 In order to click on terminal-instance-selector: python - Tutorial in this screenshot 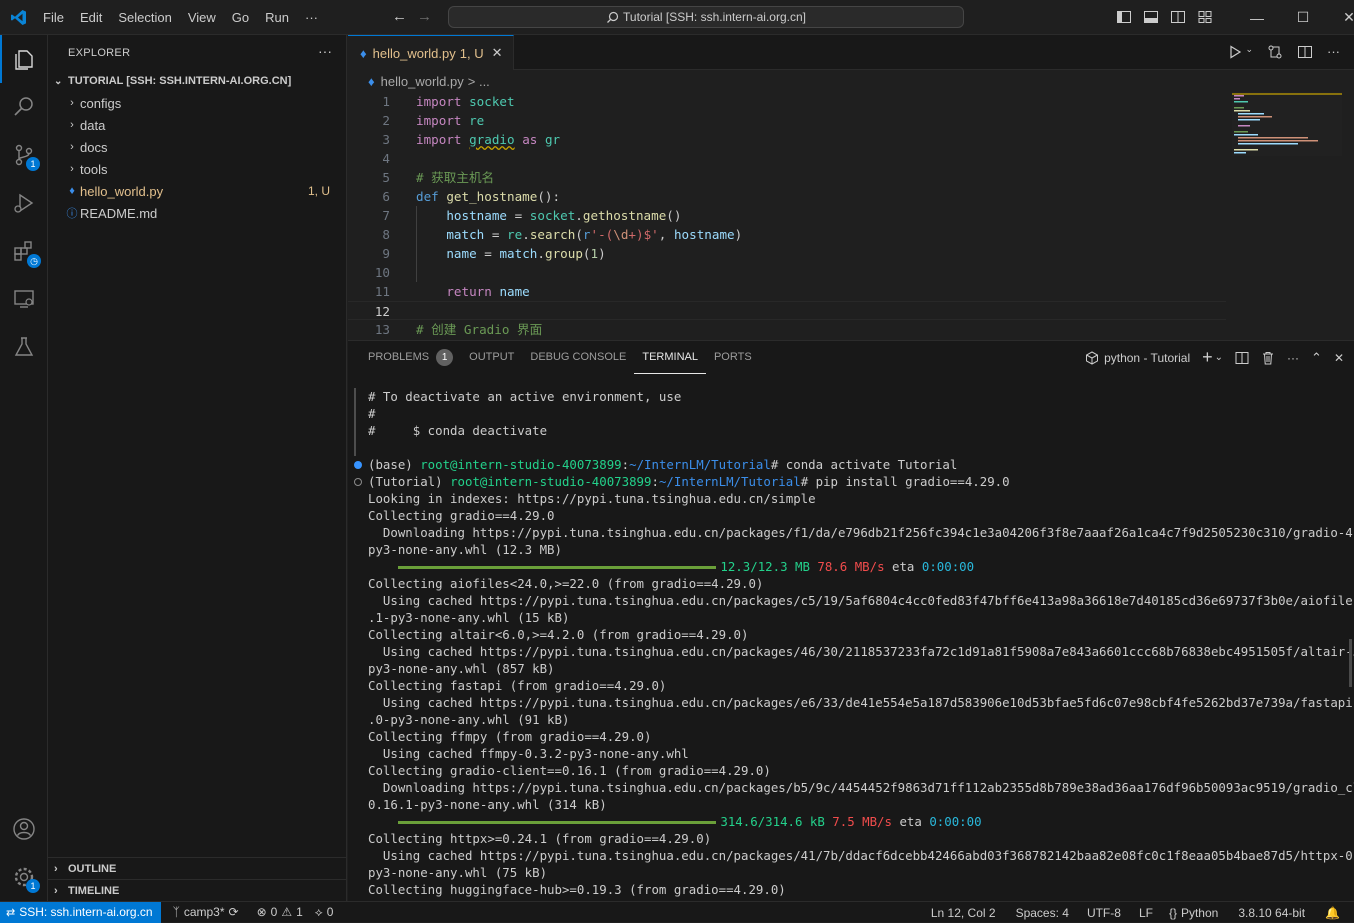, I will do `click(1137, 358)`.